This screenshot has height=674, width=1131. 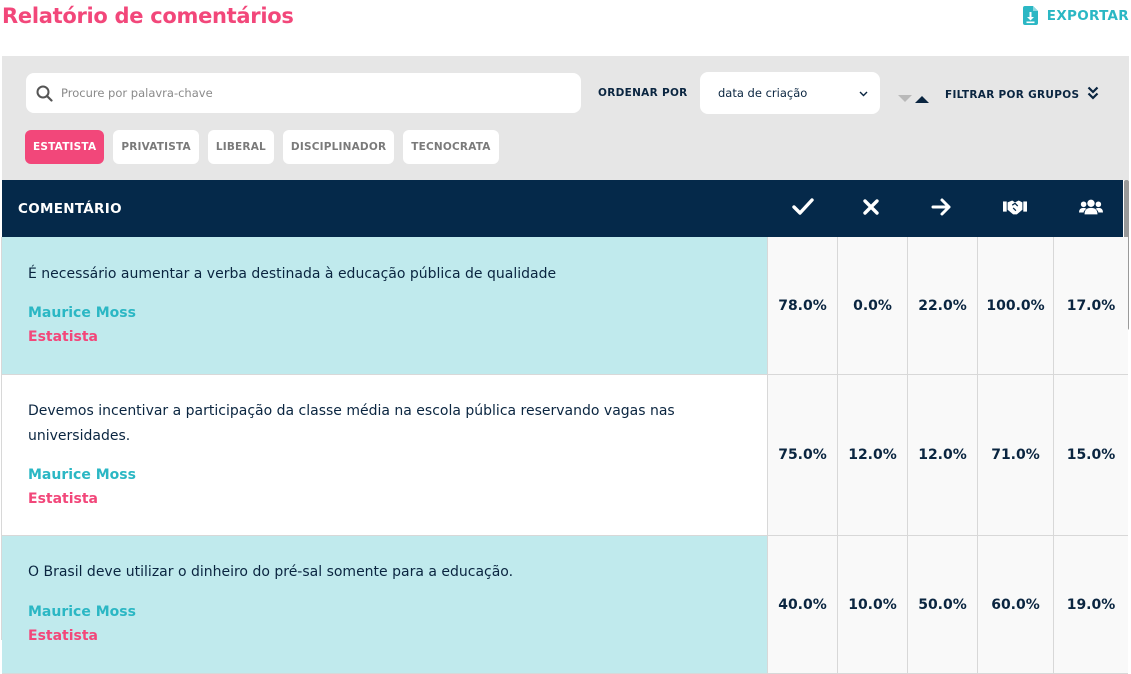 I want to click on pass-percentage: 22.0%, so click(x=942, y=305).